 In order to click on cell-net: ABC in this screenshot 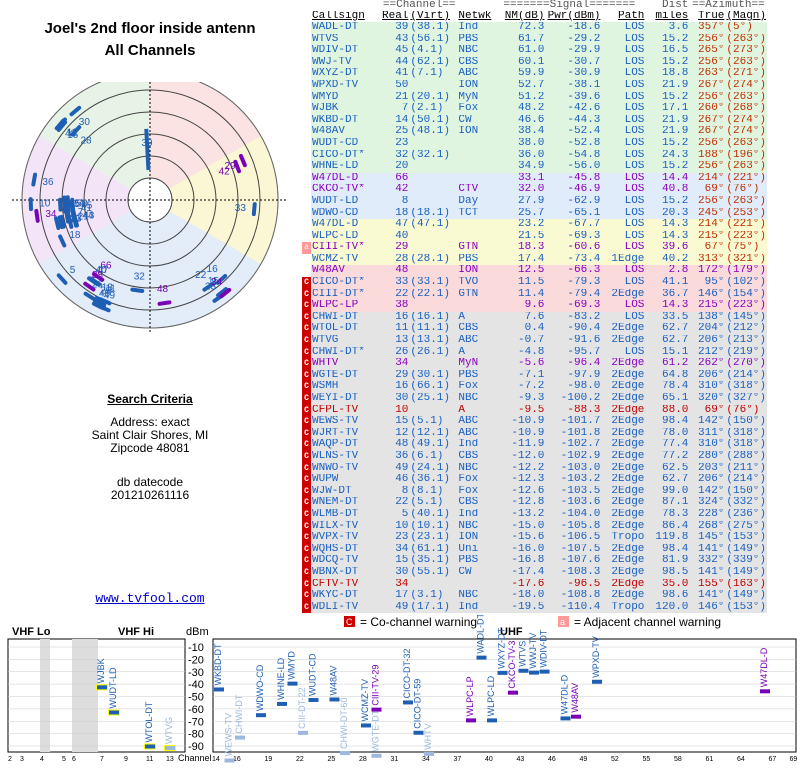, I will do `click(475, 434)`.